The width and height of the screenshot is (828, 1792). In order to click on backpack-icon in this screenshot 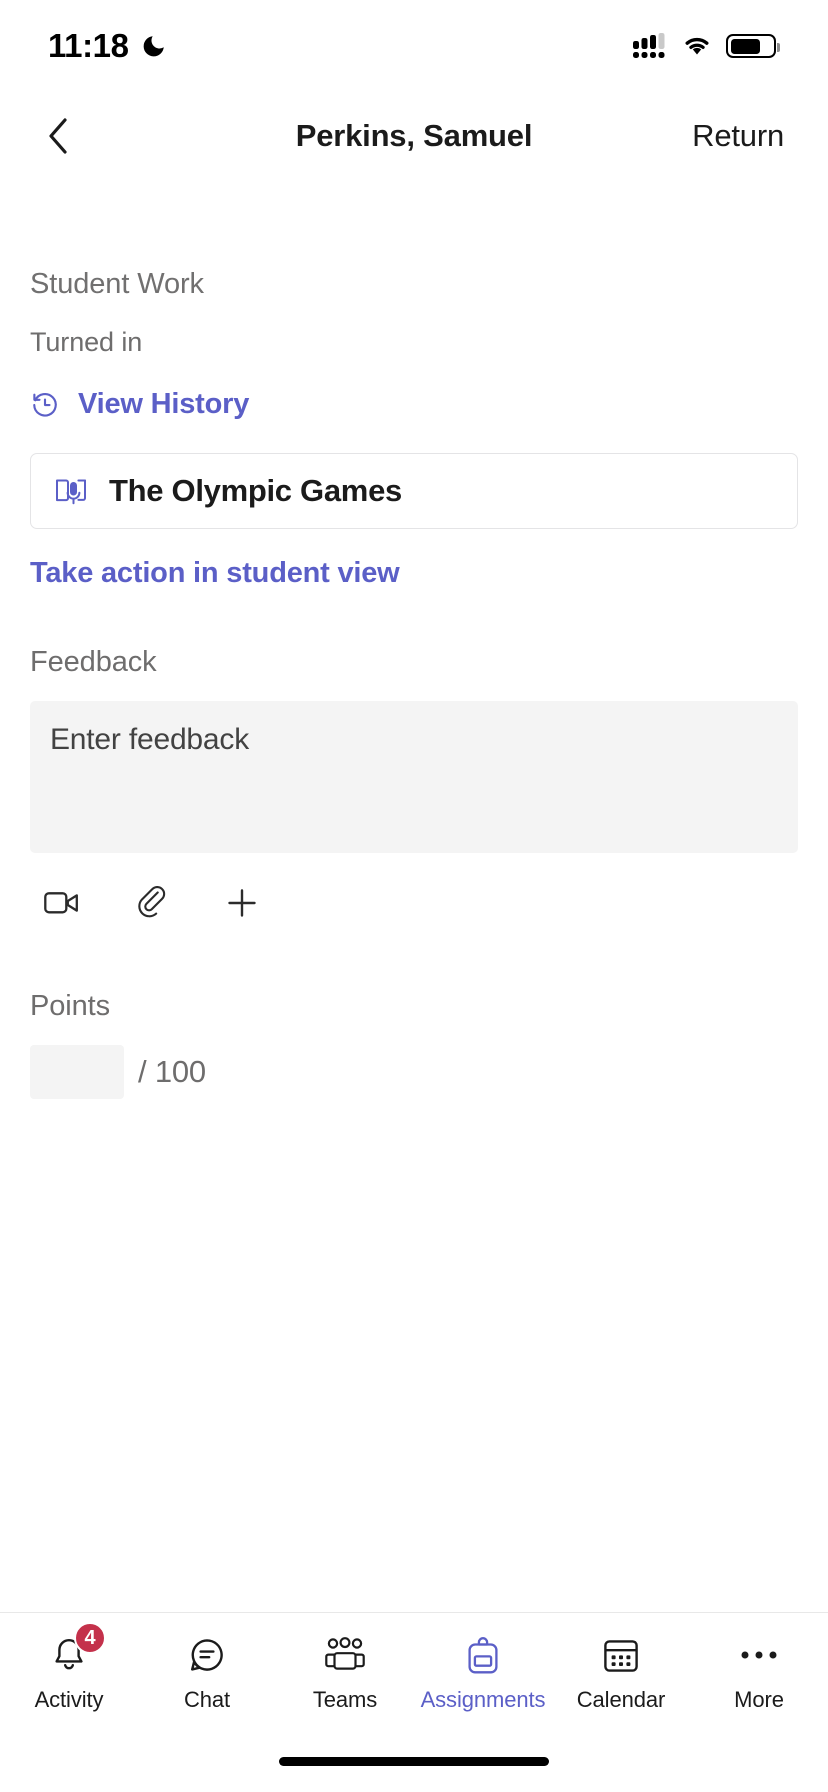, I will do `click(483, 1655)`.